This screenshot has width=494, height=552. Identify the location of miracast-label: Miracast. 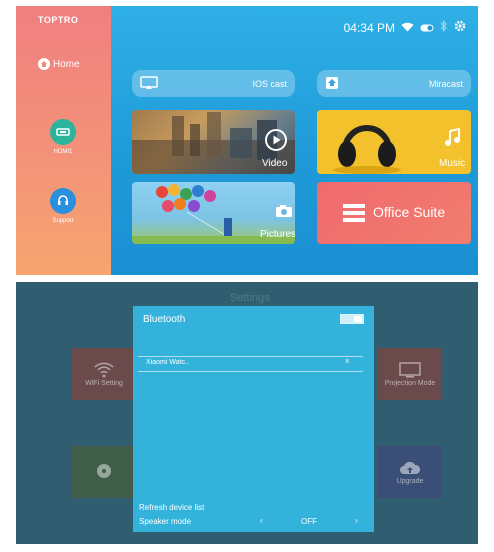
(445, 83).